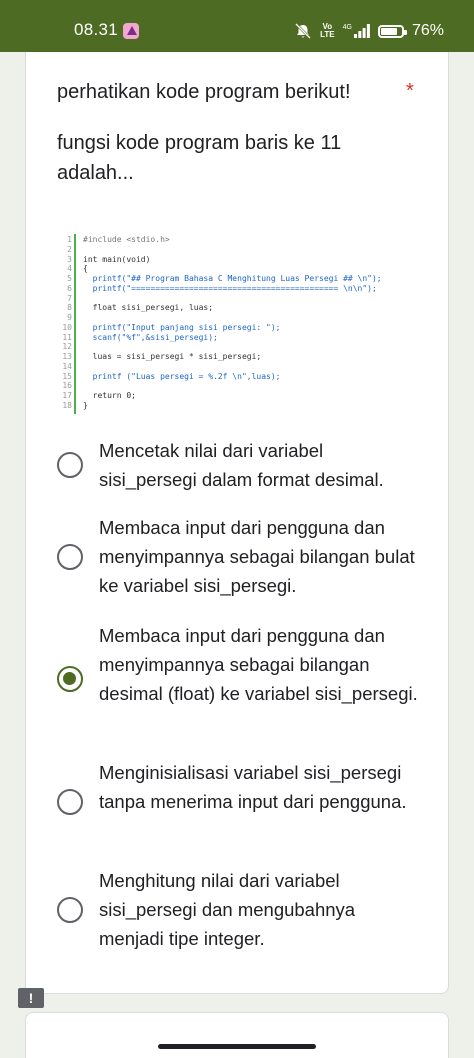 The height and width of the screenshot is (1058, 474). Describe the element at coordinates (96, 29) in the screenshot. I see `status-time: 08.31` at that location.